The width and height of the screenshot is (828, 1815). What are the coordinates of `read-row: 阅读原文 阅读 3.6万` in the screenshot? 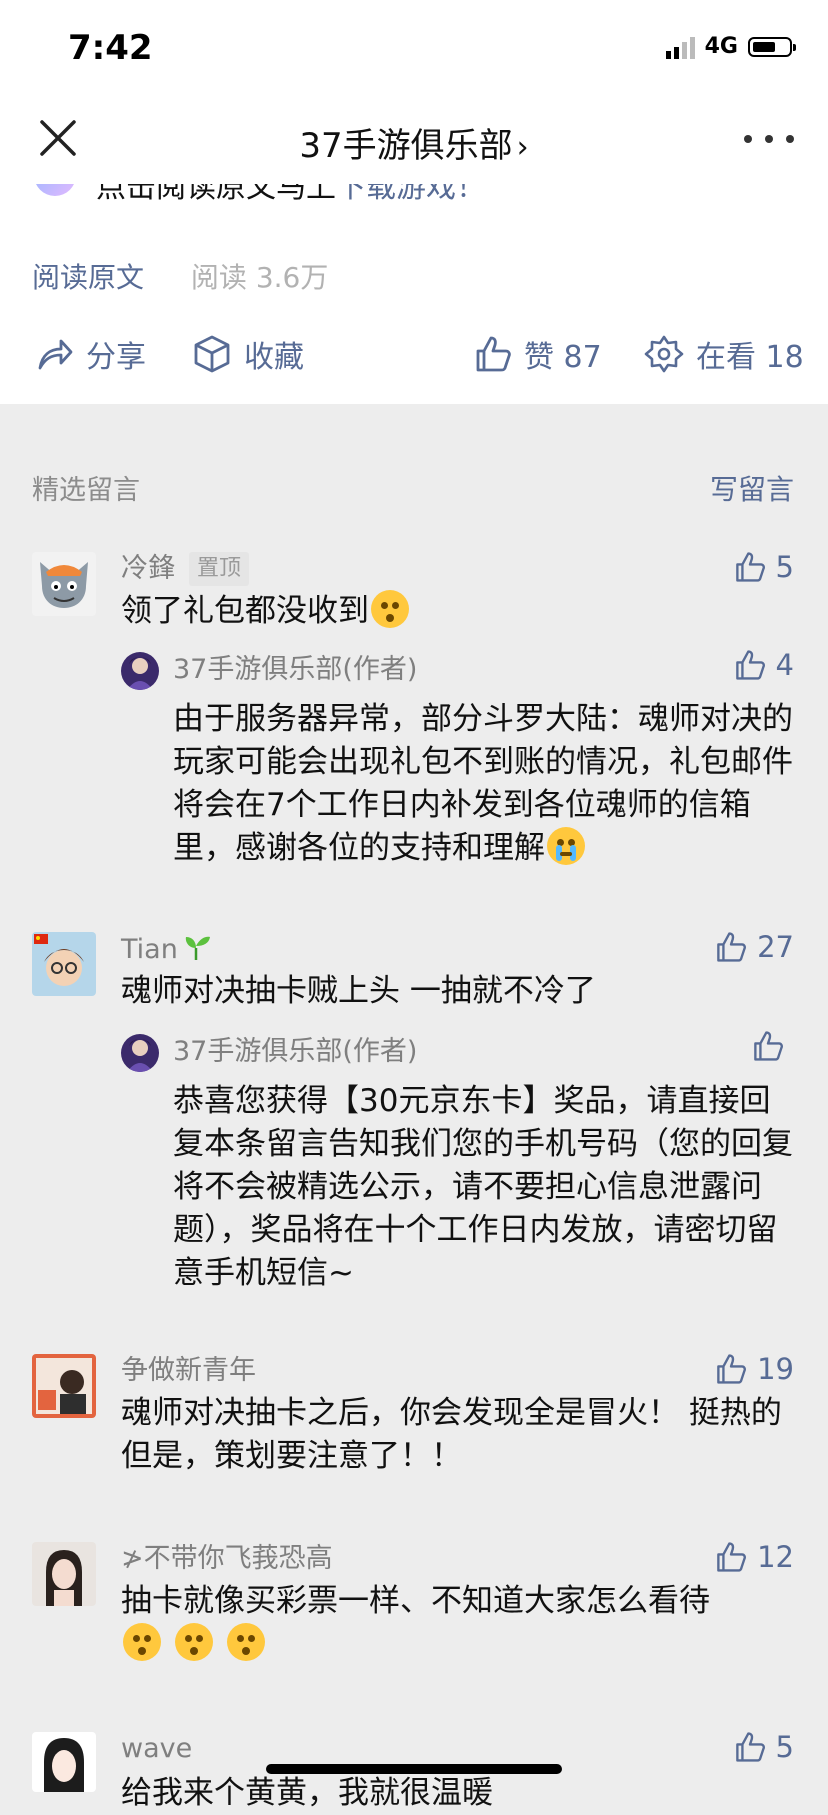 It's located at (180, 276).